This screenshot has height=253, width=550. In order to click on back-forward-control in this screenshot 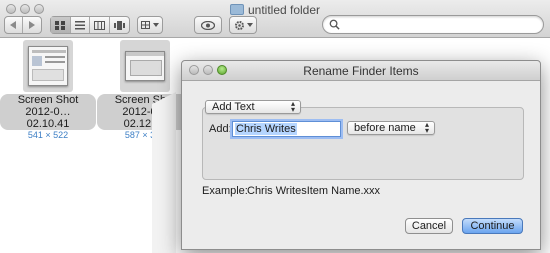, I will do `click(23, 25)`.